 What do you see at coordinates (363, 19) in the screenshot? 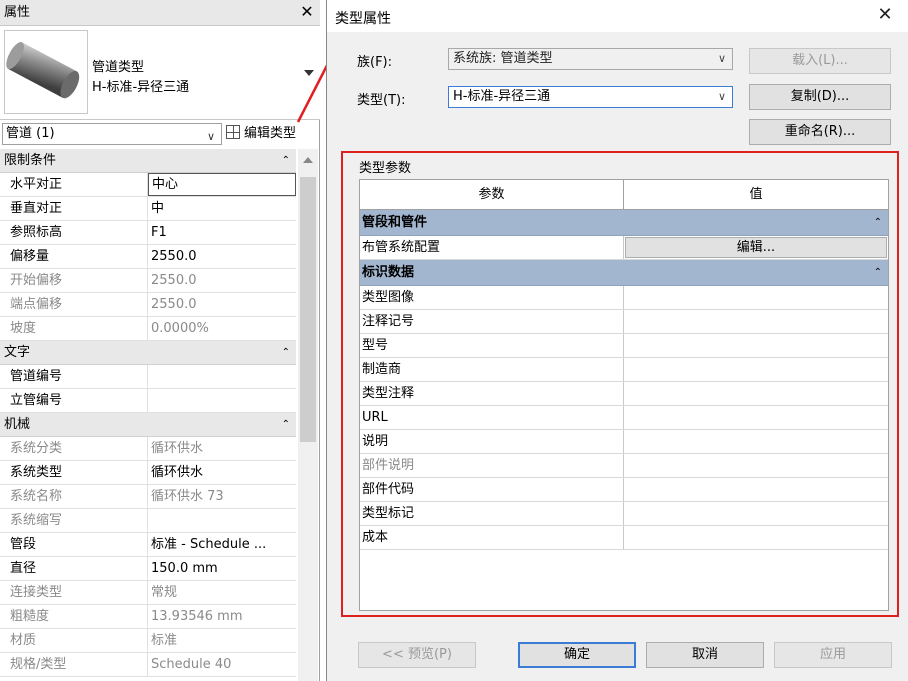
I see `dialog-title: 类型属性` at bounding box center [363, 19].